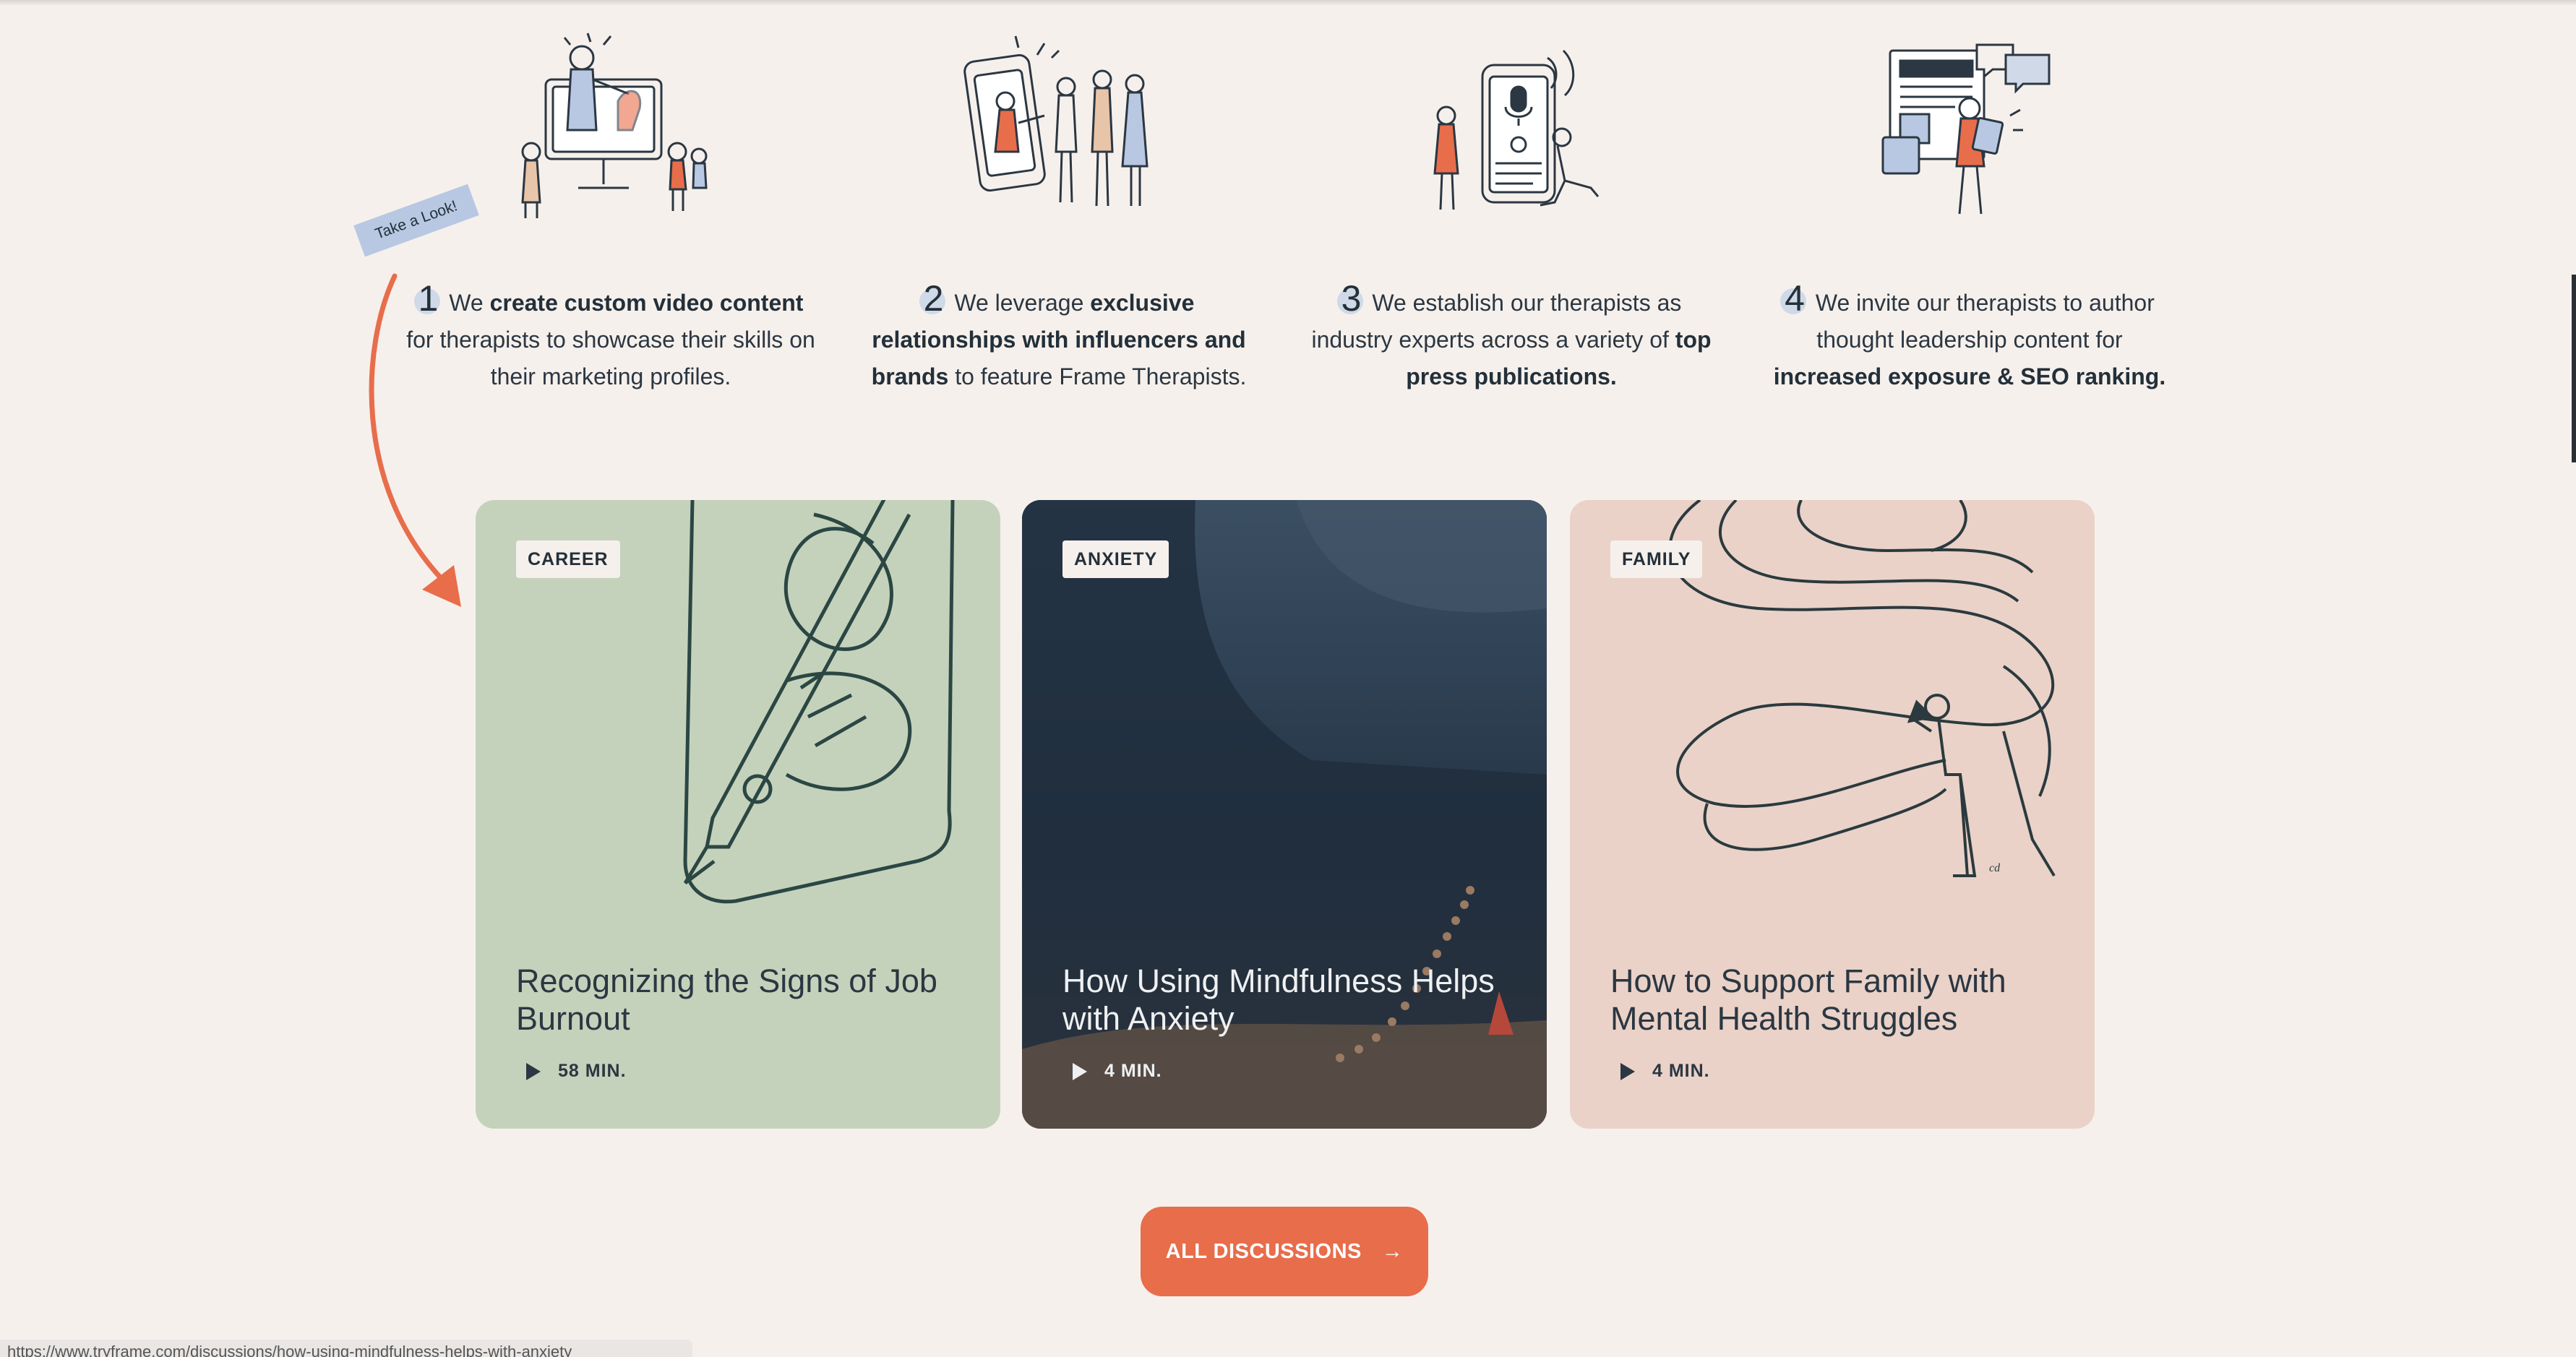 This screenshot has width=2576, height=1357. I want to click on card-title: How Using Mindfulness Helps with Anxiety, so click(1287, 1000).